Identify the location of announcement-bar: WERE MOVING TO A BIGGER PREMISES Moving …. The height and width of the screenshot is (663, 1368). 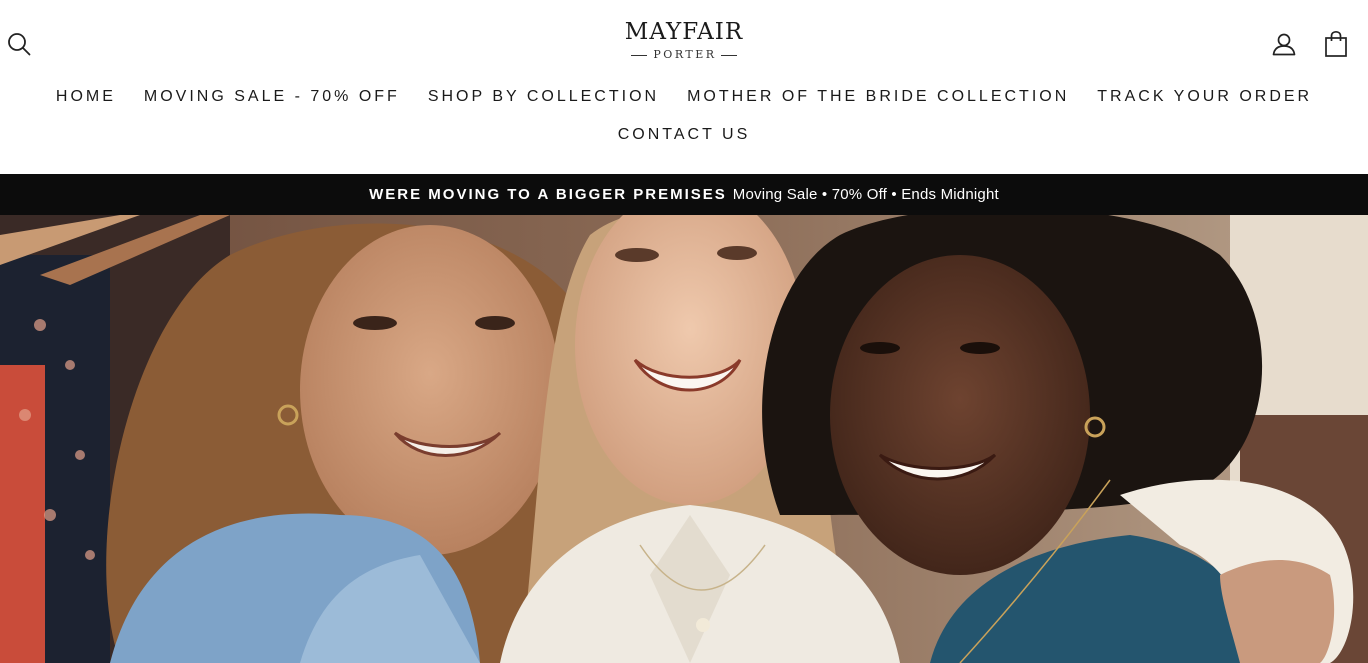
(684, 194).